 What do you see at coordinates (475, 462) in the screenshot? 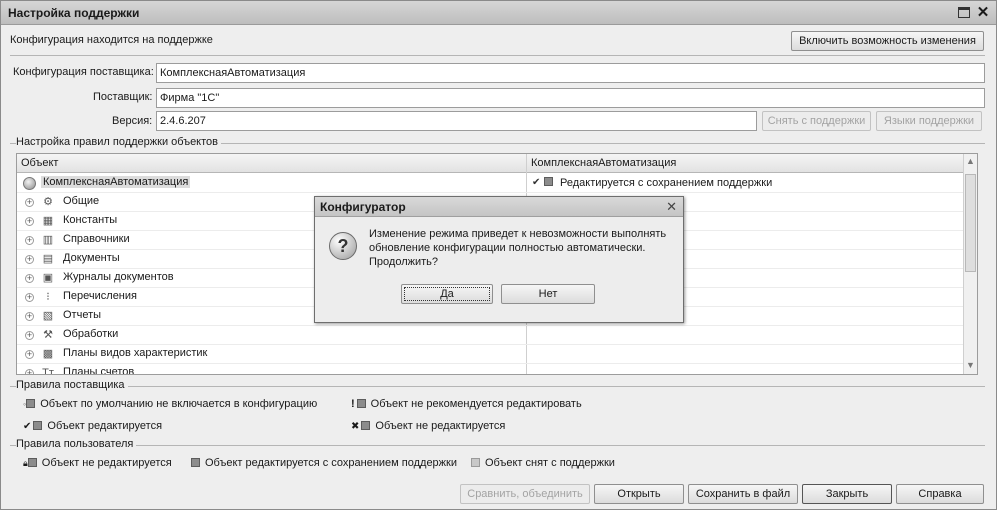
I see `removed-cube-icon` at bounding box center [475, 462].